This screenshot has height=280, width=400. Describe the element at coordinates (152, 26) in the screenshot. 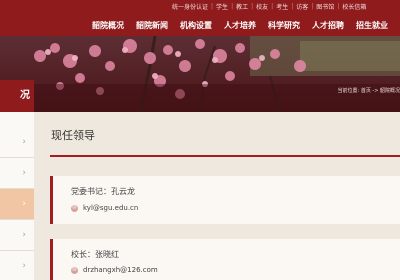

I see `nav-item-news: 韶院新闻` at that location.